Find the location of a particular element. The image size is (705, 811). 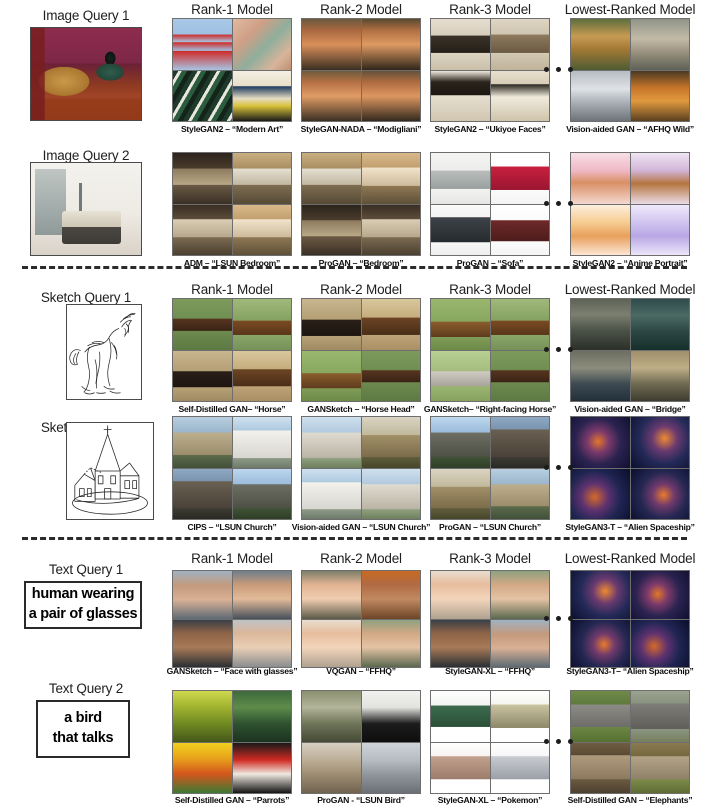

query-label: Text Query 1 is located at coordinates (86, 569).